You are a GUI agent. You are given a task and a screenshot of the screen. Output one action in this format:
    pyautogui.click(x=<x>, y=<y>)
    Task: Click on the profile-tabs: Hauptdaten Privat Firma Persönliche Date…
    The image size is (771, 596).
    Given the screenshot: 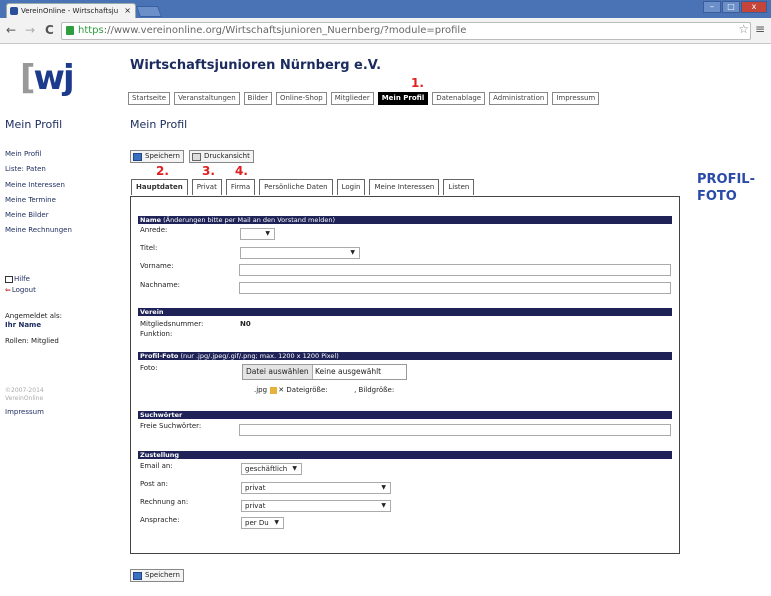 What is the action you would take?
    pyautogui.click(x=303, y=187)
    